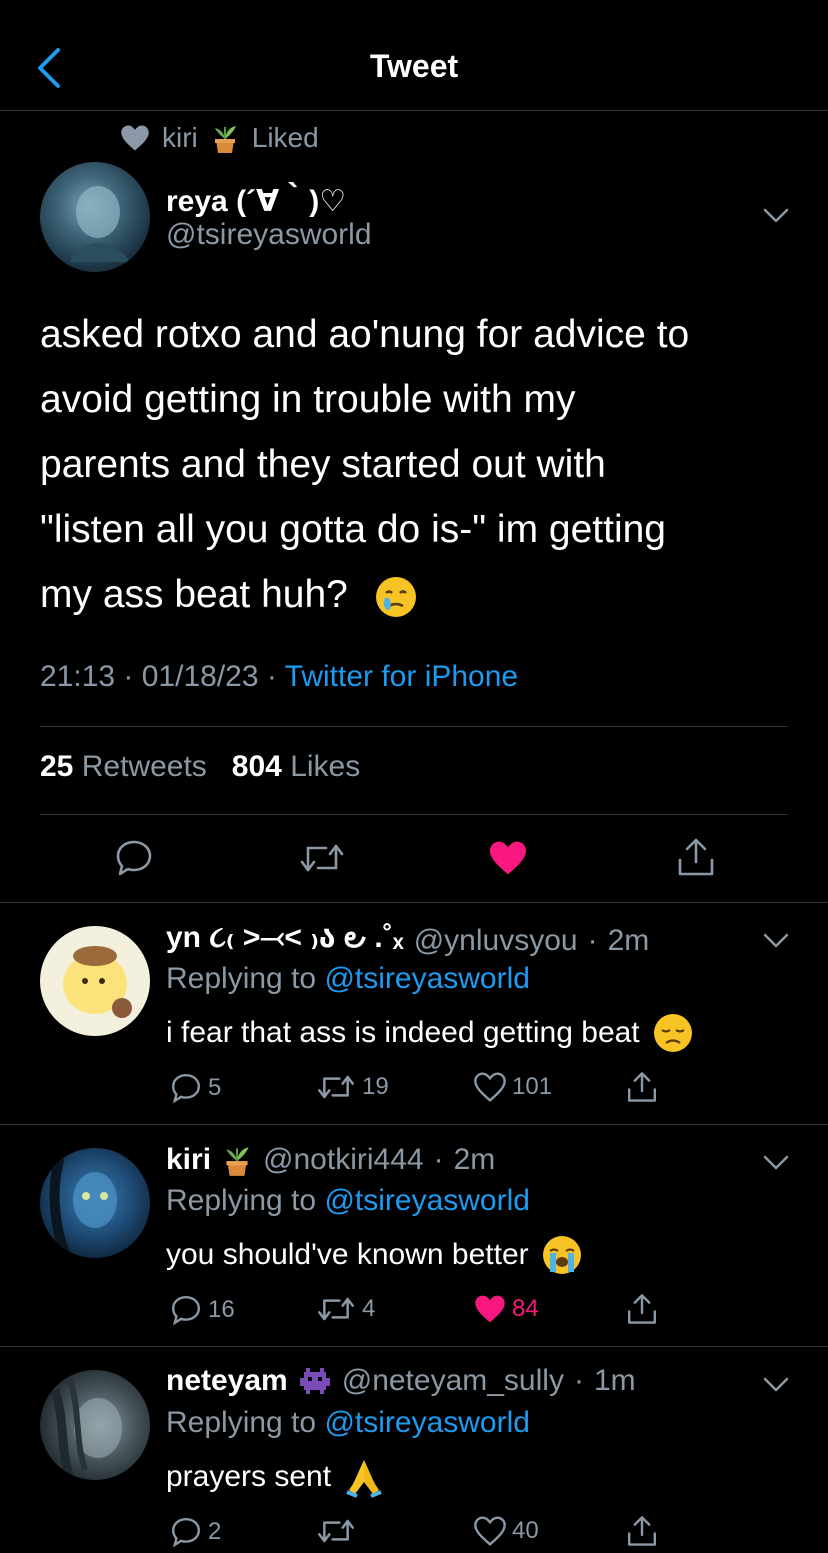 The height and width of the screenshot is (1553, 828). I want to click on folded-hands-emoji-icon, so click(364, 1479).